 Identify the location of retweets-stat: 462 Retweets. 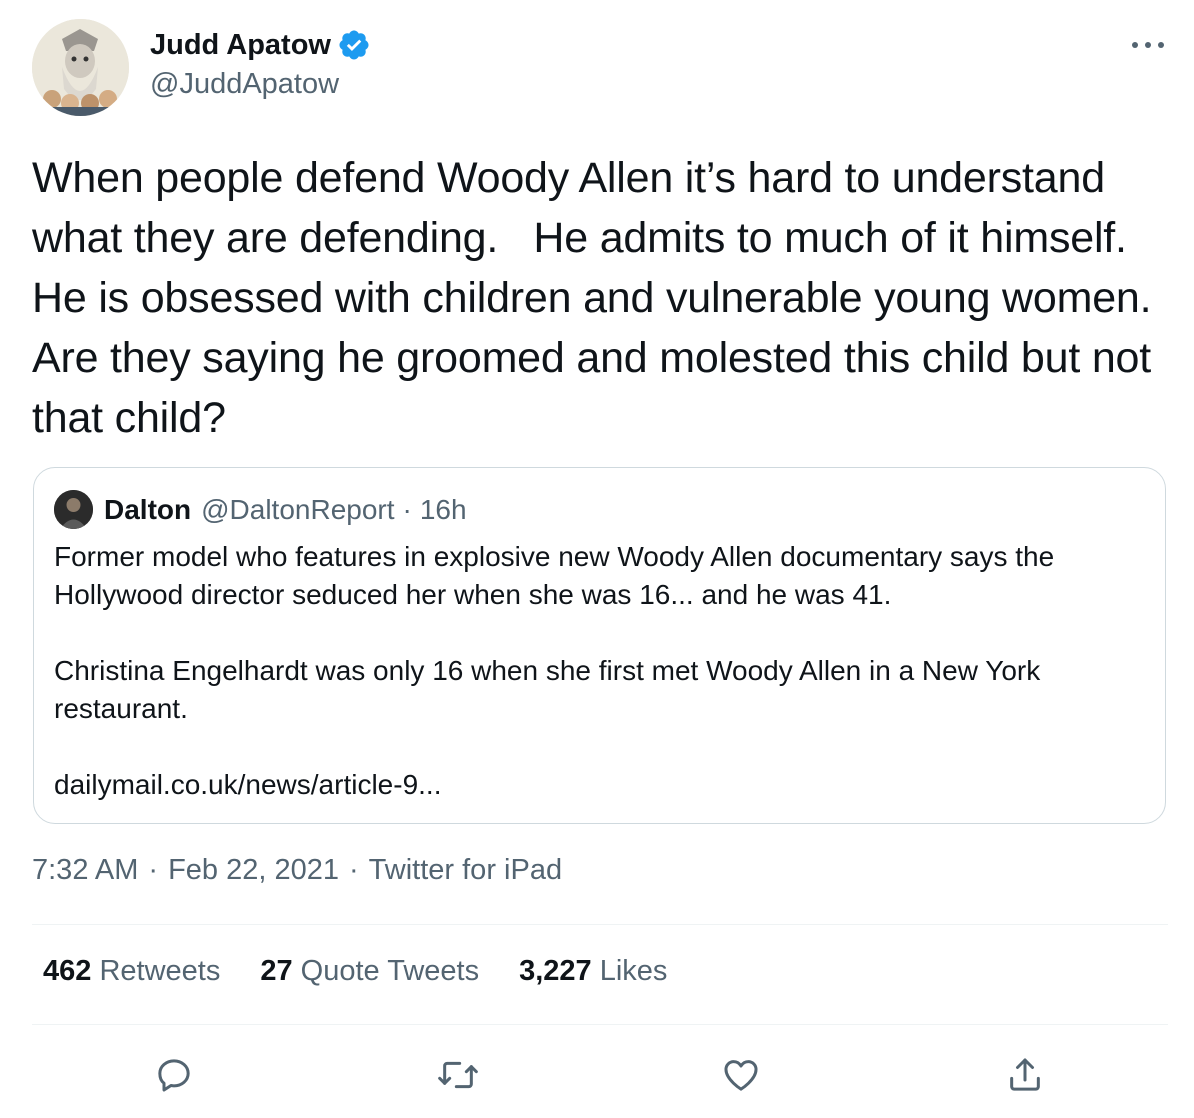
(131, 971).